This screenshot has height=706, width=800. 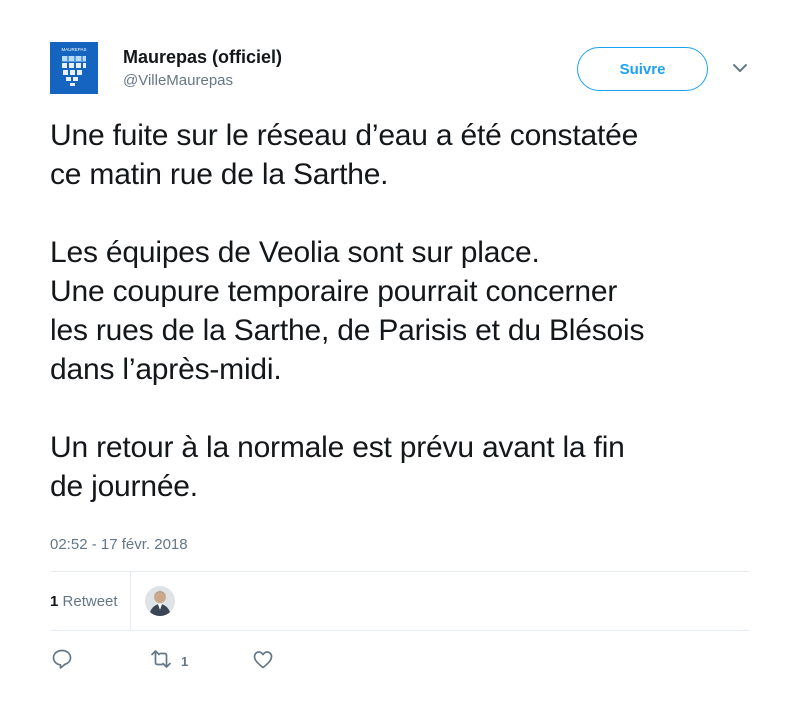 I want to click on like-icon, so click(x=263, y=661).